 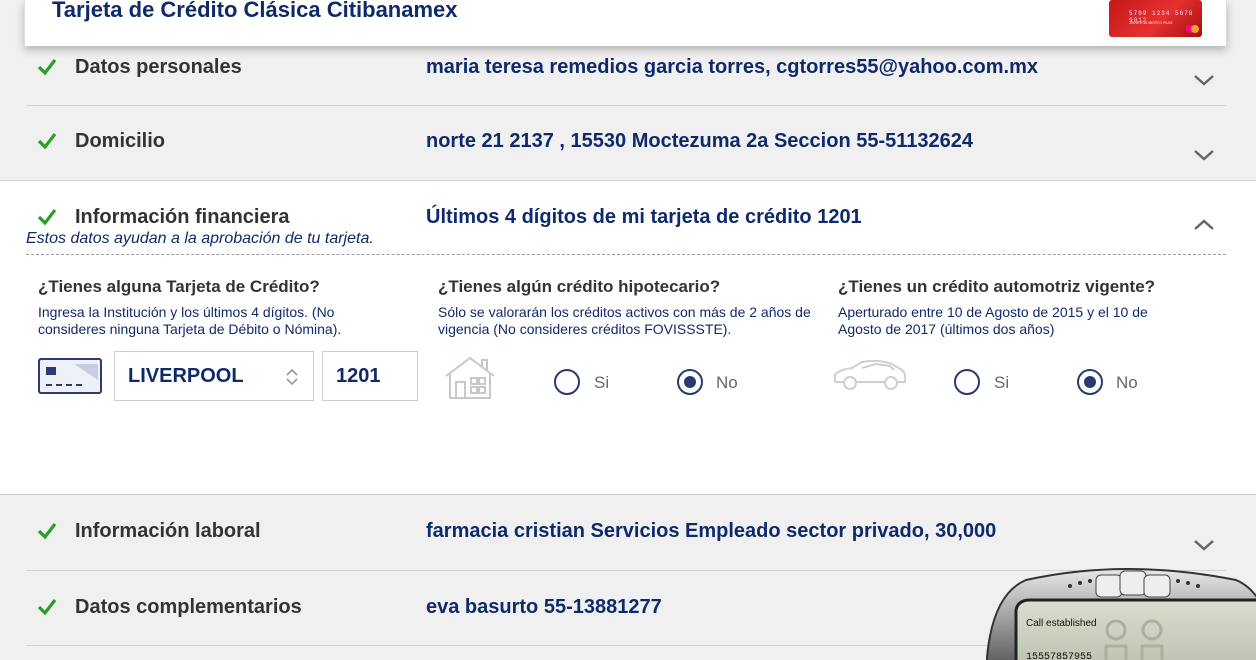 I want to click on mortgage-yes-radio, so click(x=567, y=382).